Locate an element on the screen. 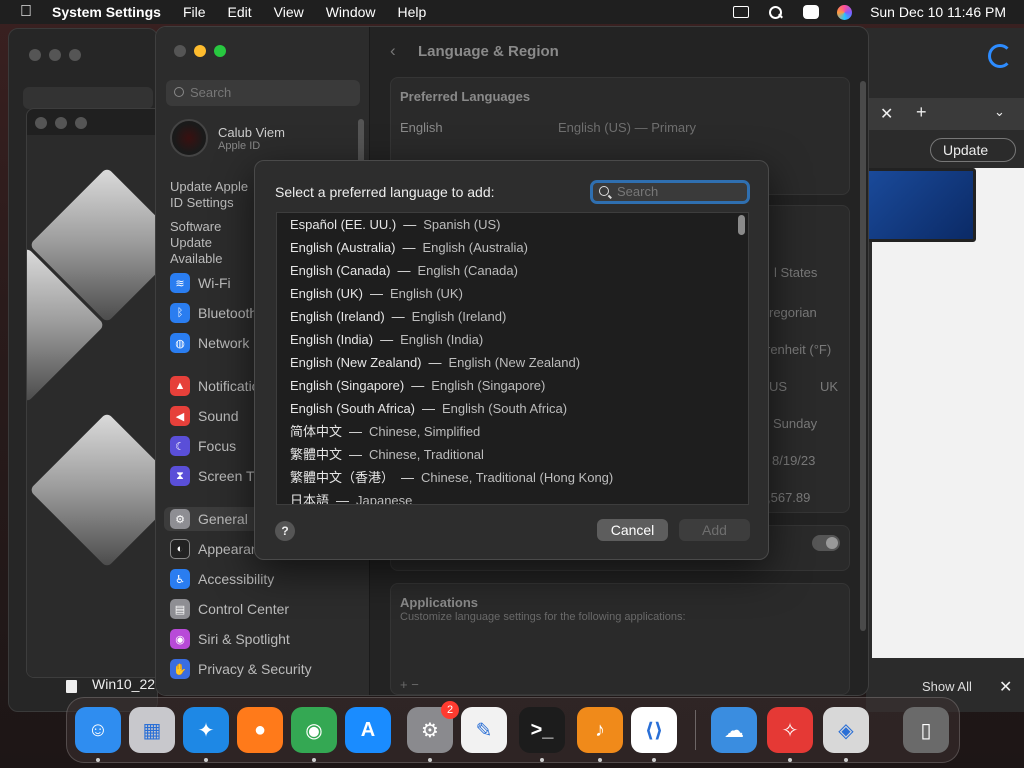 The width and height of the screenshot is (1024, 768). logo-diamond-icon is located at coordinates (97, 490).